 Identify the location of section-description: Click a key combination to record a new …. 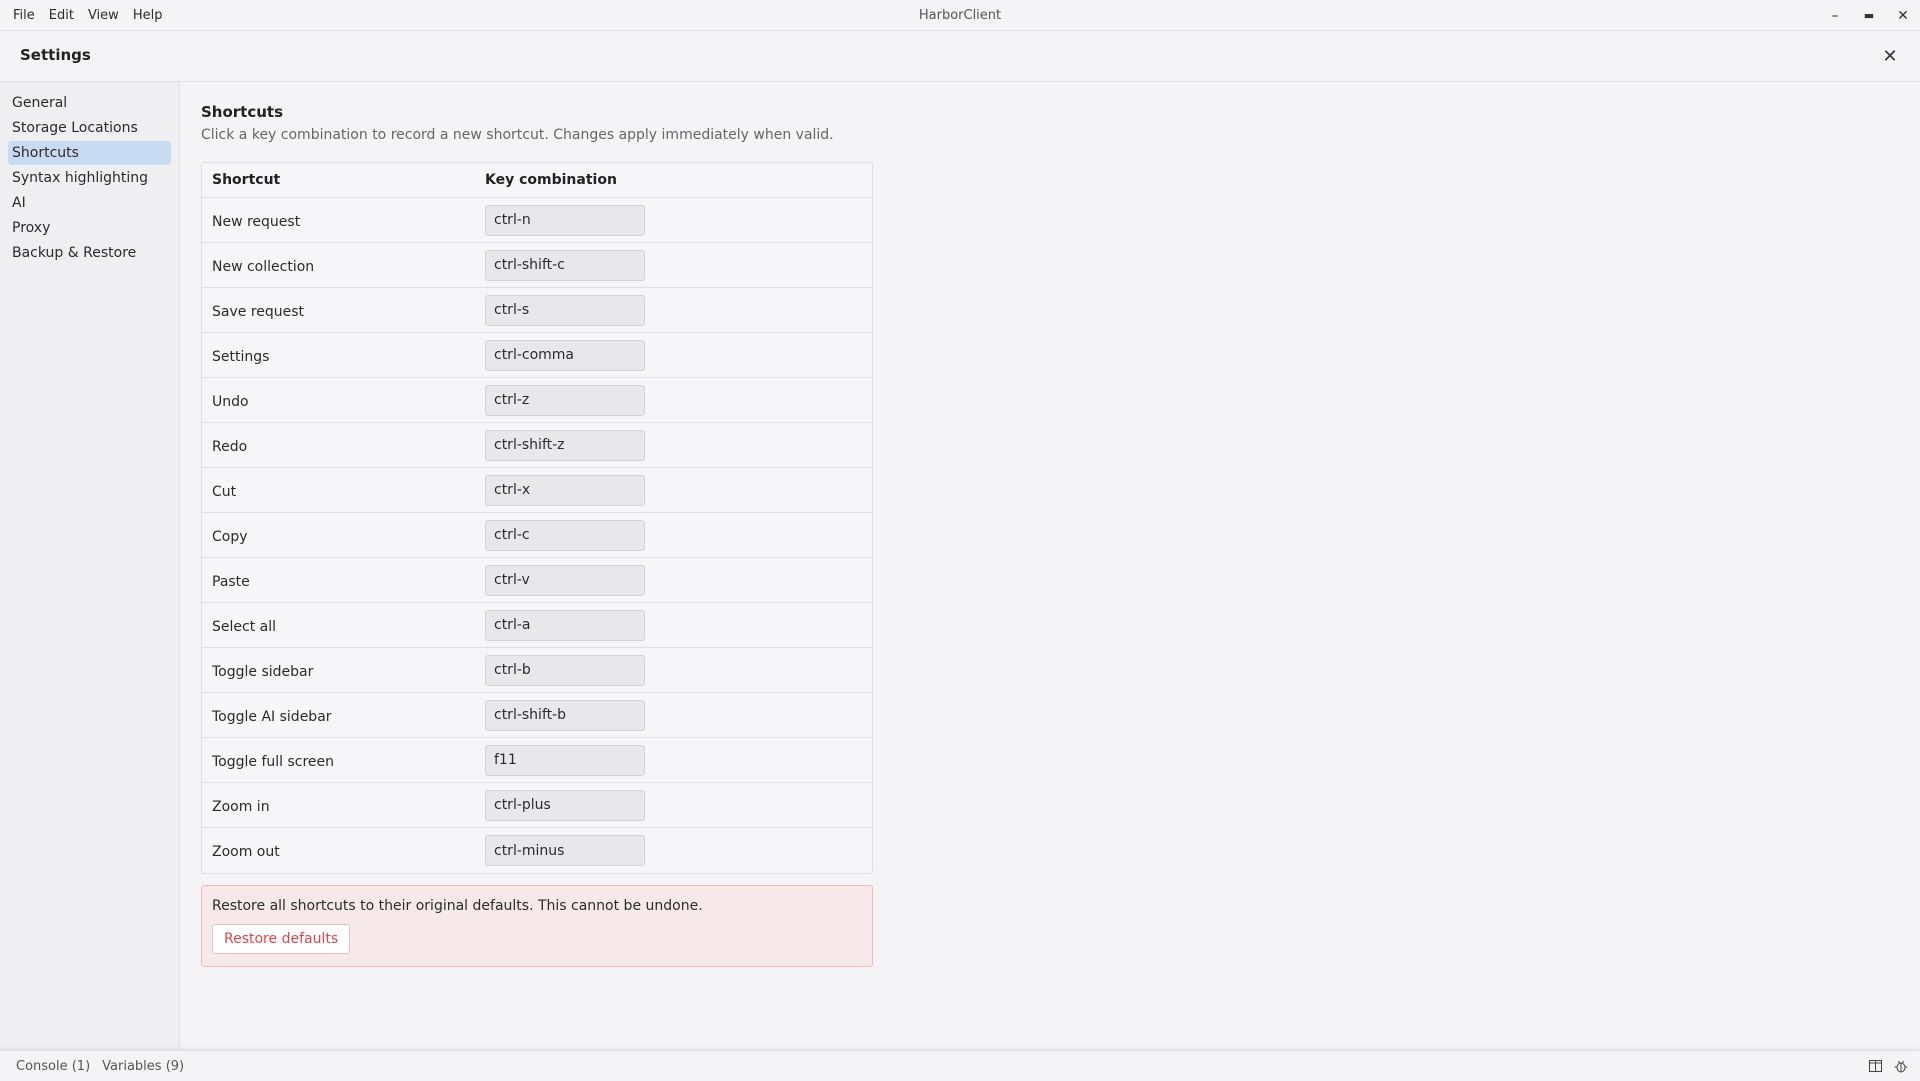
(517, 135).